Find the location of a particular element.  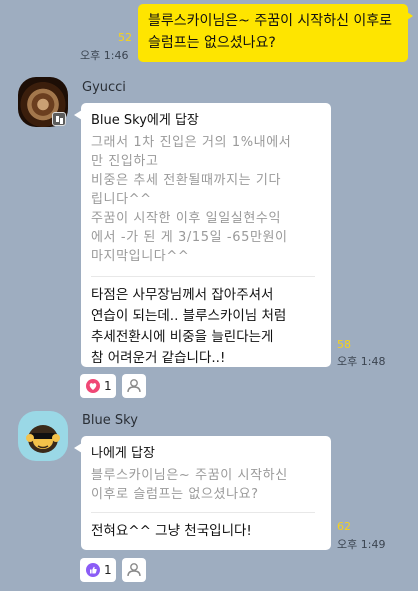

reaction-like: 1 is located at coordinates (98, 570).